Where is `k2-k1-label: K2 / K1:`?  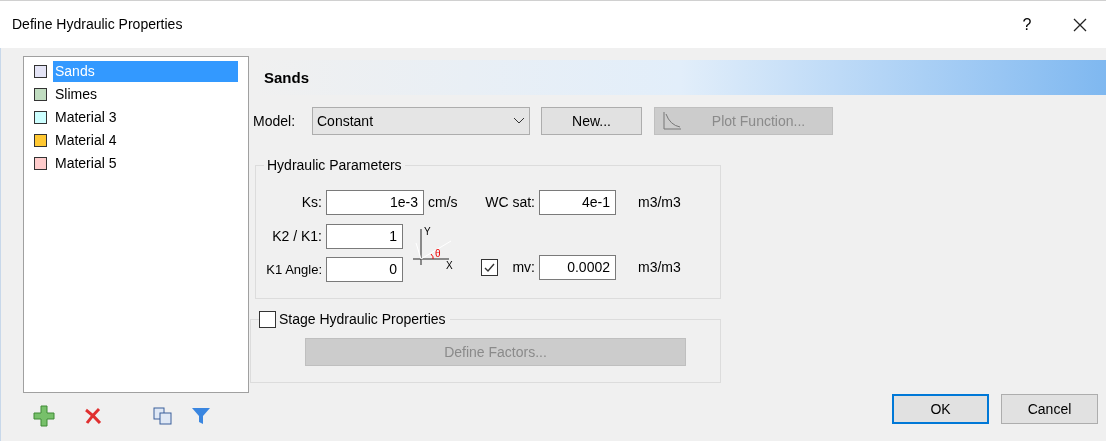 k2-k1-label: K2 / K1: is located at coordinates (297, 236).